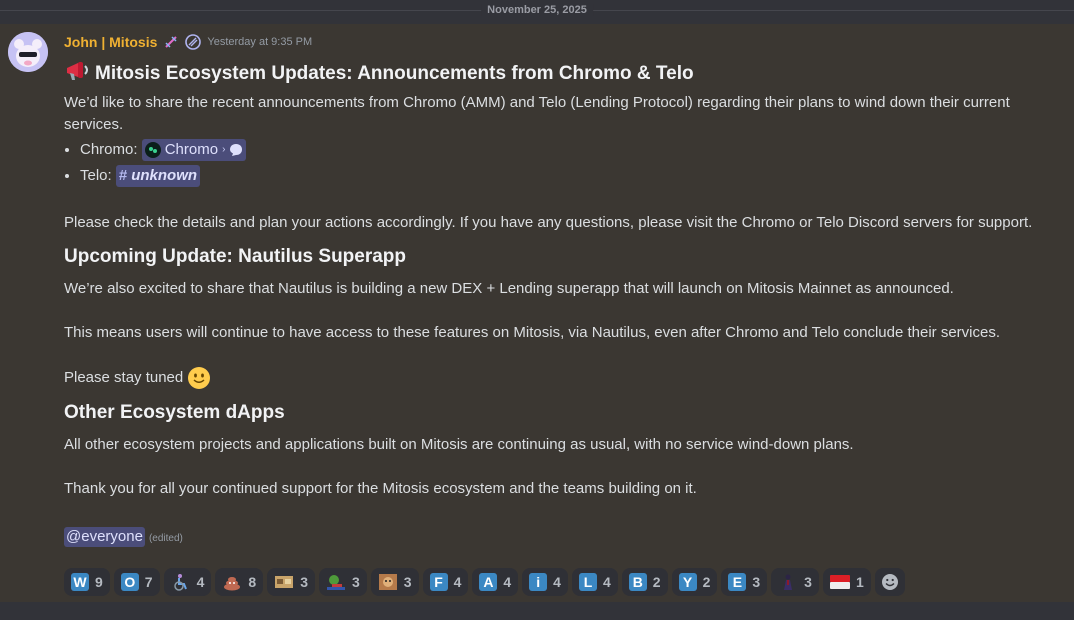 The image size is (1074, 620). I want to click on custom-emoji-1-icon, so click(284, 582).